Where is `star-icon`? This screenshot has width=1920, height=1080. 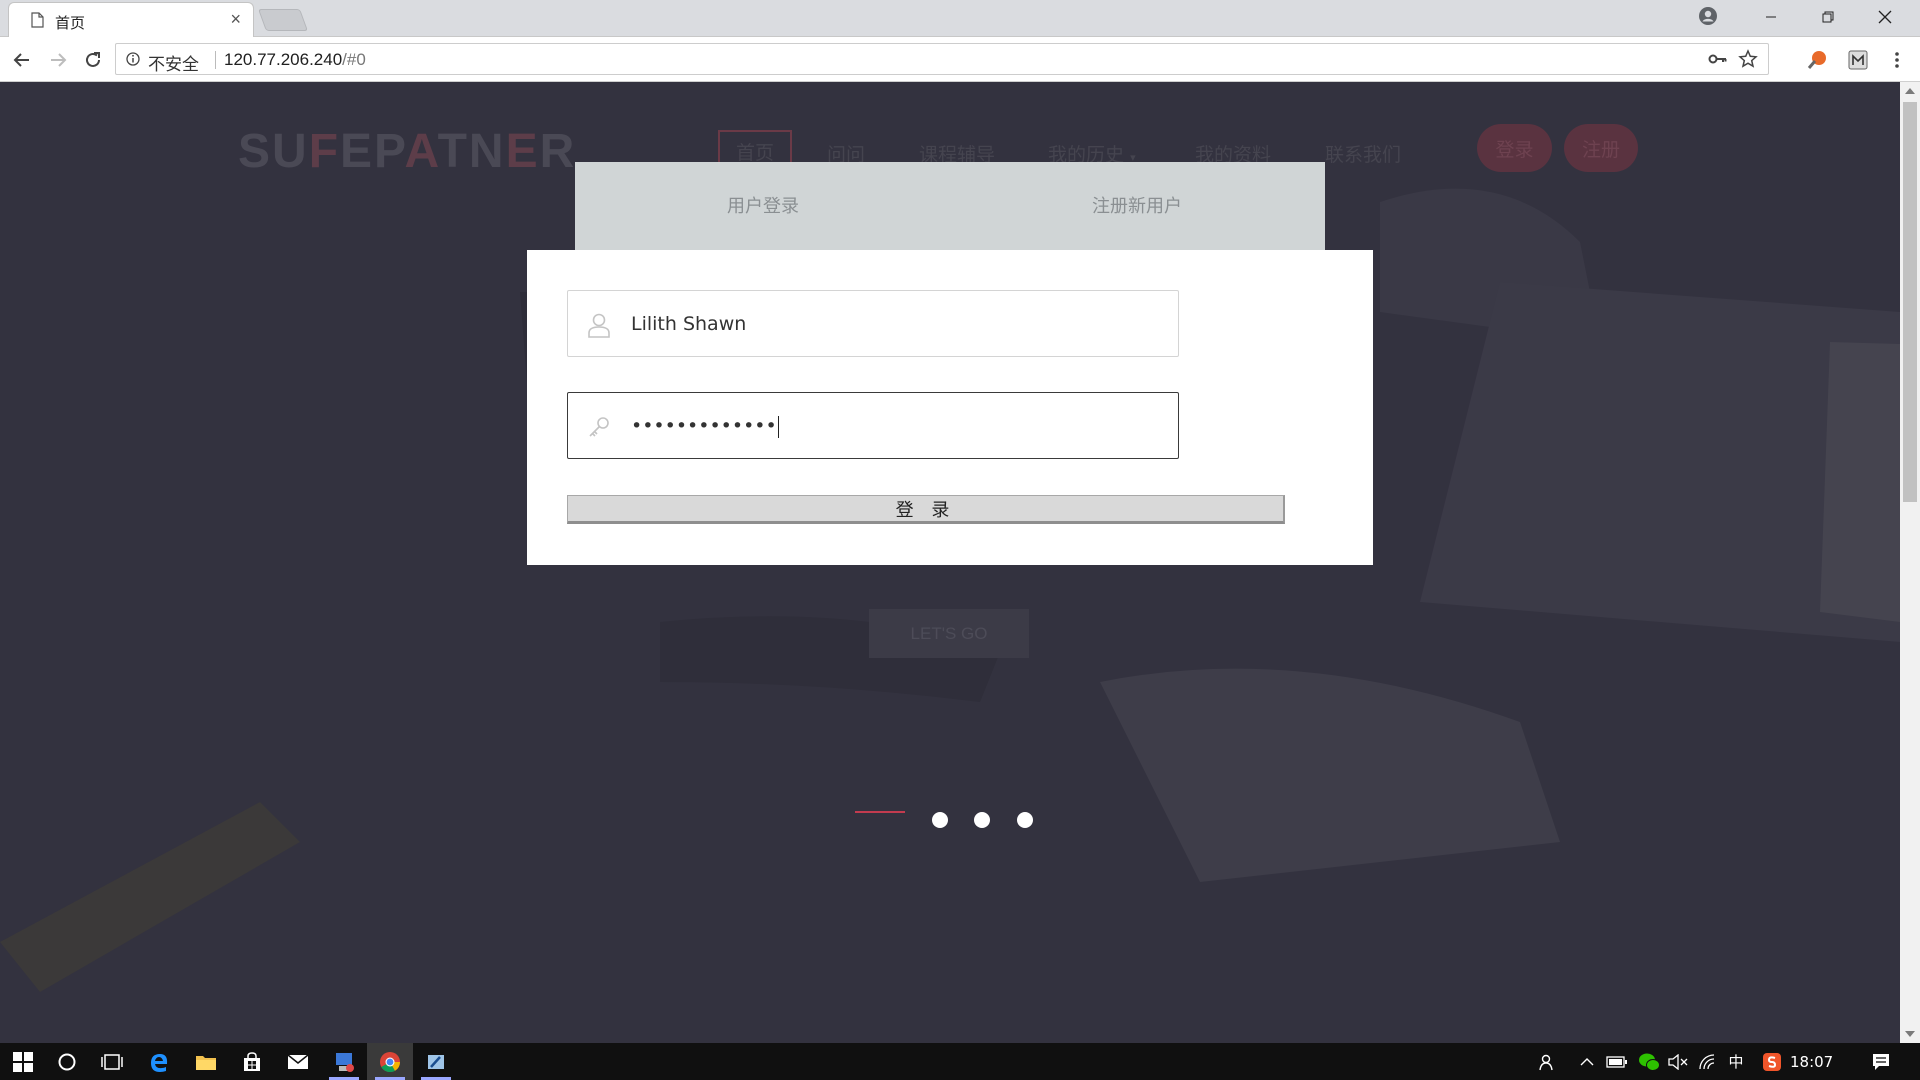
star-icon is located at coordinates (1748, 59).